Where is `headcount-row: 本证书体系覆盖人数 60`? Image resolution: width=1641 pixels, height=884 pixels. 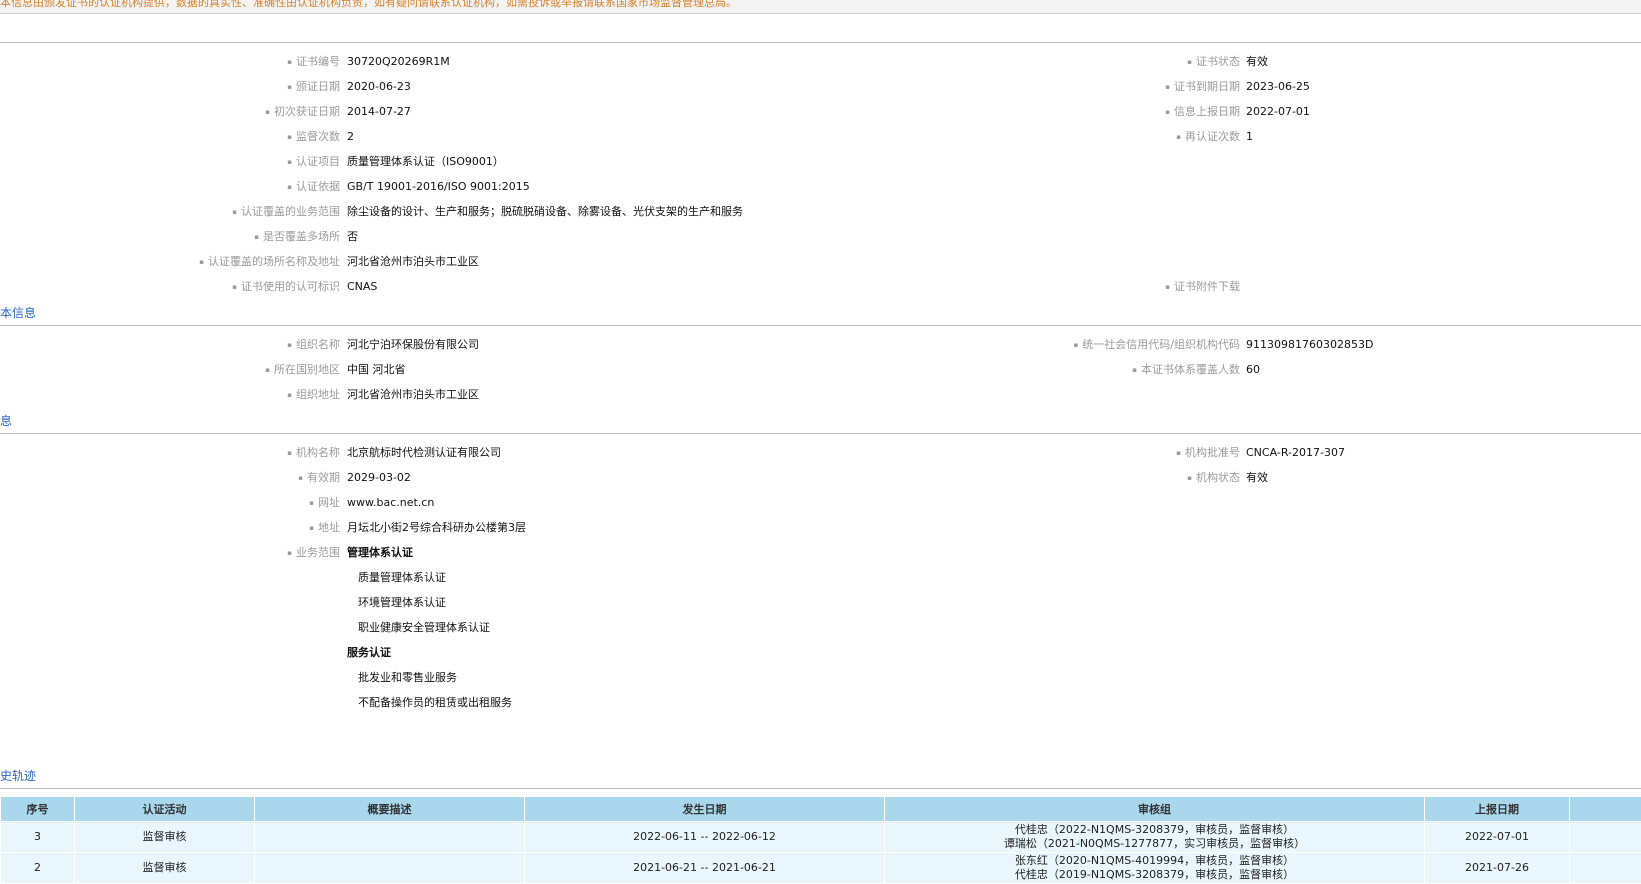
headcount-row: 本证书体系覆盖人数 60 is located at coordinates (820, 370).